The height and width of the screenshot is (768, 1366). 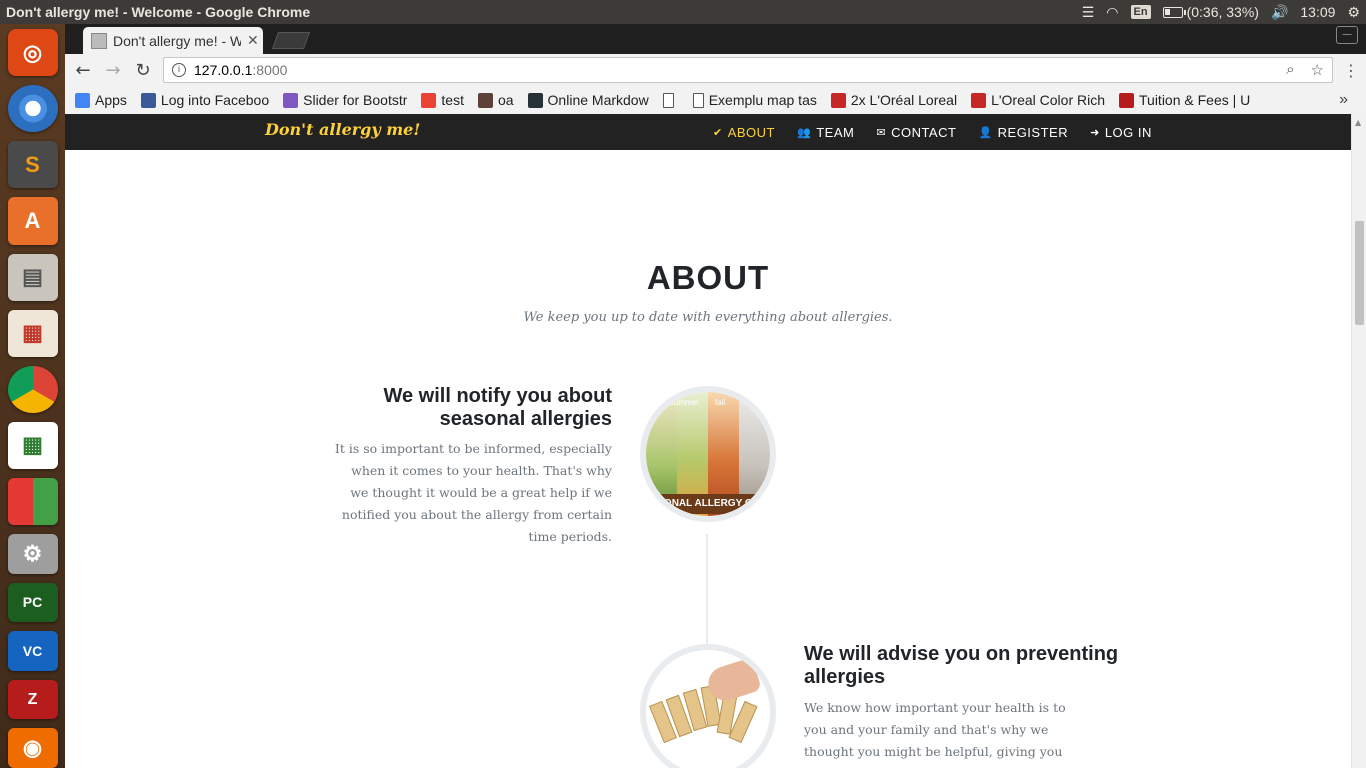 What do you see at coordinates (1351, 70) in the screenshot?
I see `chrome-menu-icon: ⋮` at bounding box center [1351, 70].